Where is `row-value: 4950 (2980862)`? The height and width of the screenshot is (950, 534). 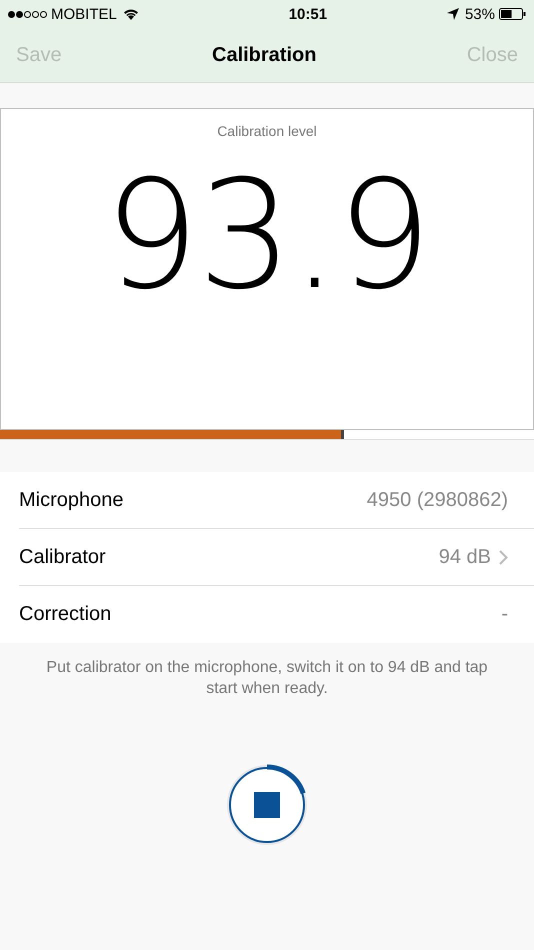 row-value: 4950 (2980862) is located at coordinates (437, 500).